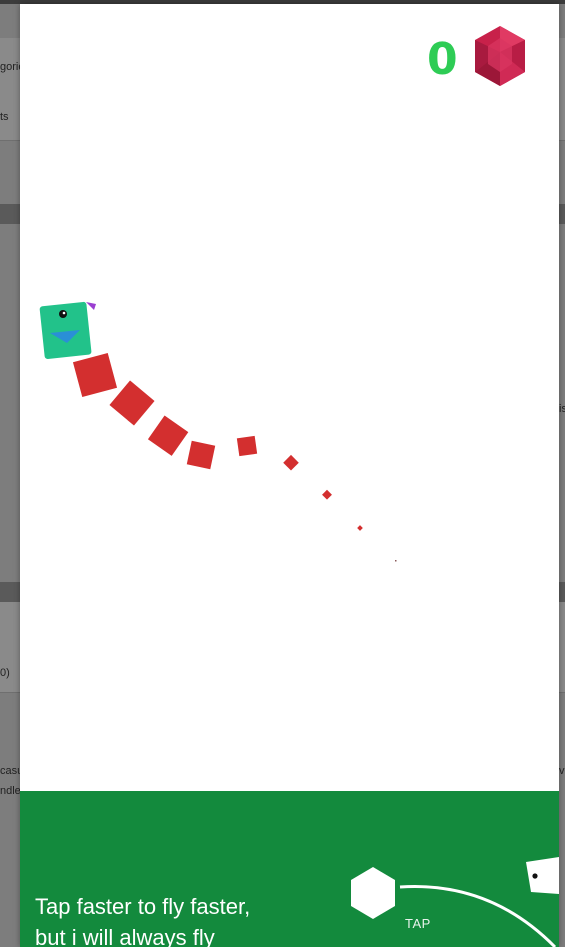 Image resolution: width=565 pixels, height=947 pixels. Describe the element at coordinates (542, 875) in the screenshot. I see `bird-preview-icon` at that location.